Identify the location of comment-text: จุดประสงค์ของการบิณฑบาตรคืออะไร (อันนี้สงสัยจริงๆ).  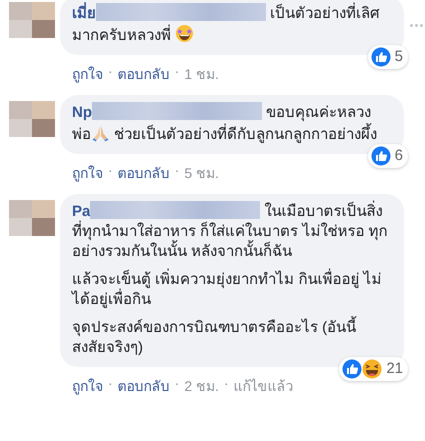
(231, 338).